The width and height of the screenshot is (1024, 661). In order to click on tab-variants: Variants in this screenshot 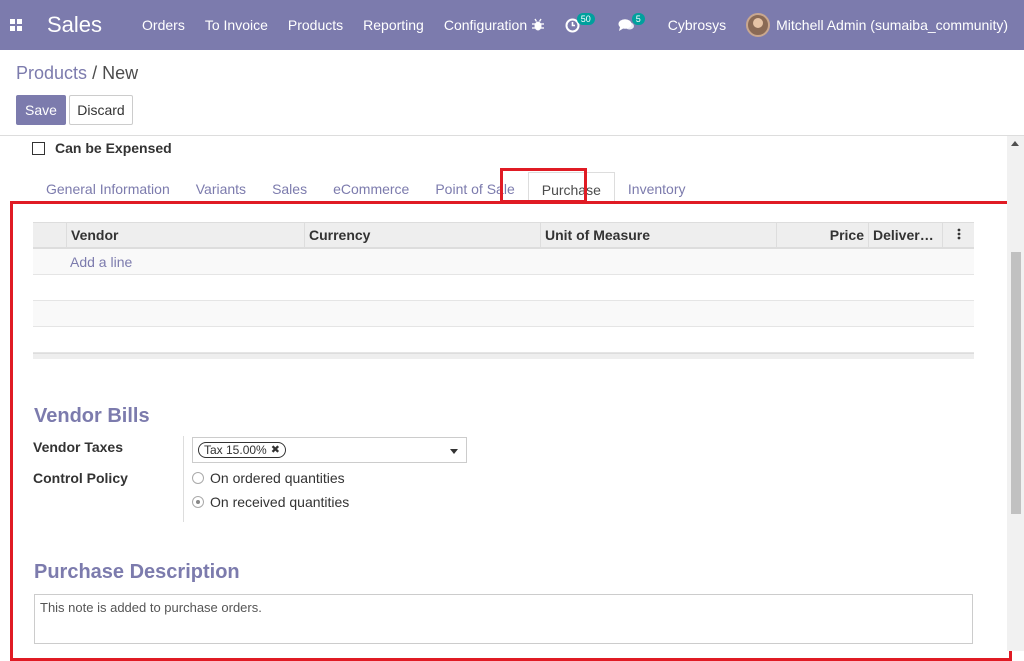, I will do `click(221, 187)`.